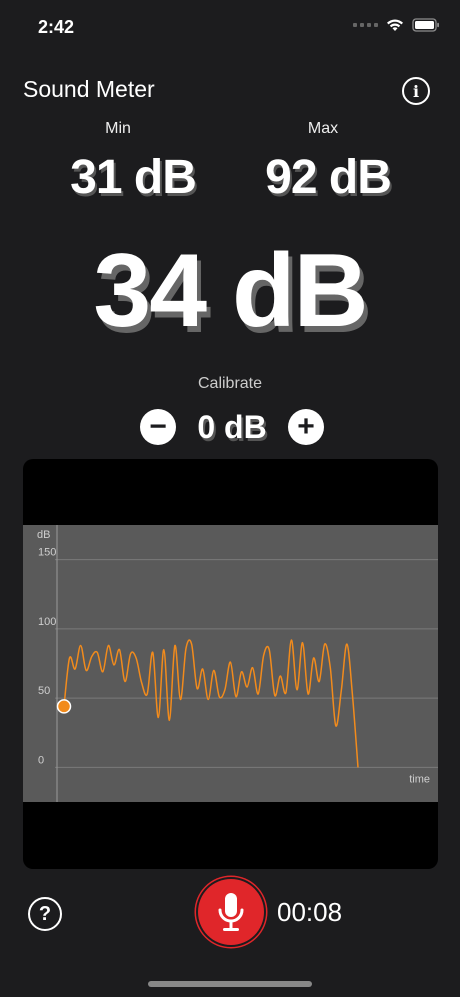 The width and height of the screenshot is (460, 997). What do you see at coordinates (419, 779) in the screenshot?
I see `x-axis-label: time` at bounding box center [419, 779].